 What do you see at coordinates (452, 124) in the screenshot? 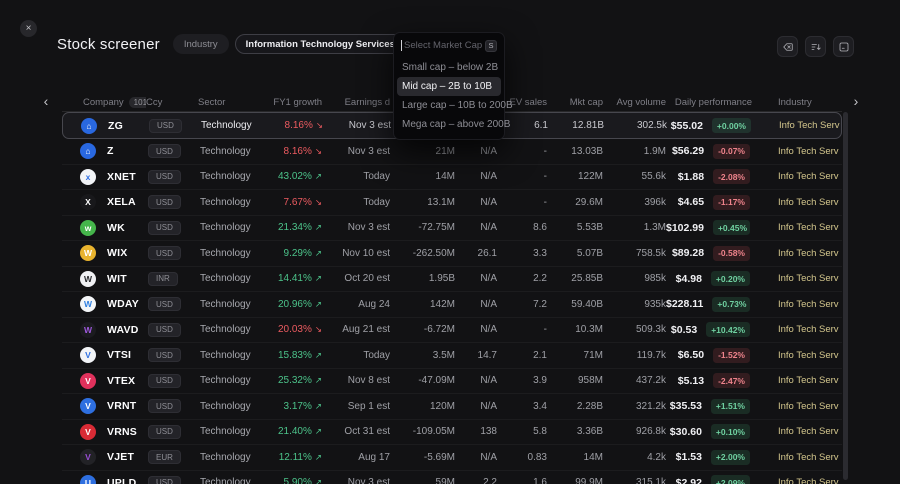
I see `dropdown-option: Mega cap – above 200B` at bounding box center [452, 124].